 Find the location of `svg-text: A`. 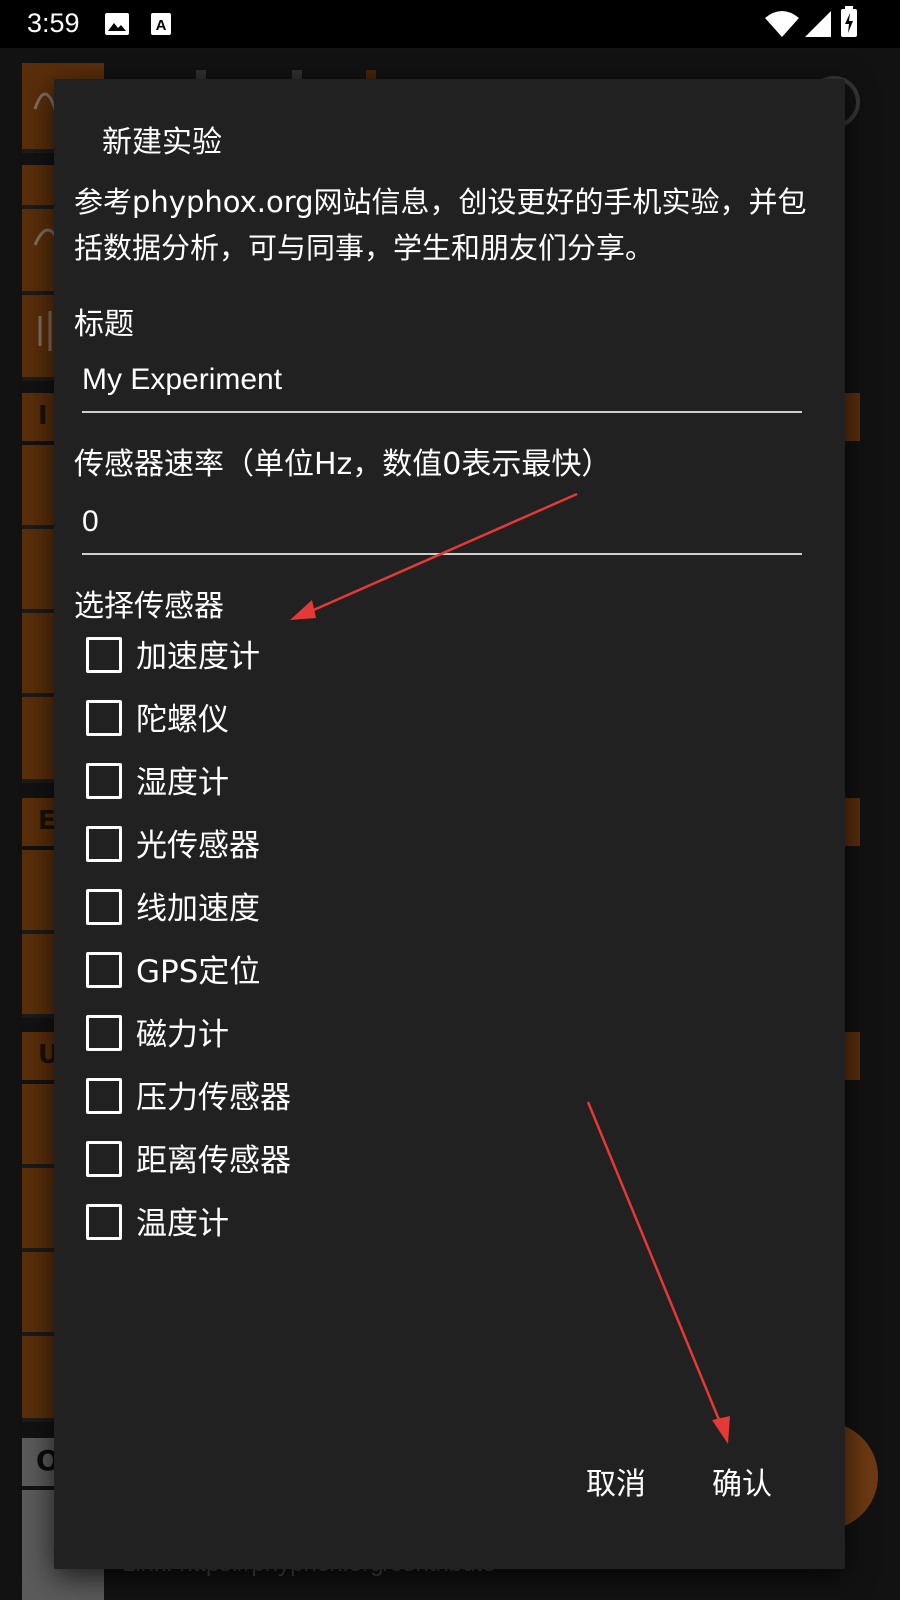

svg-text: A is located at coordinates (161, 25).